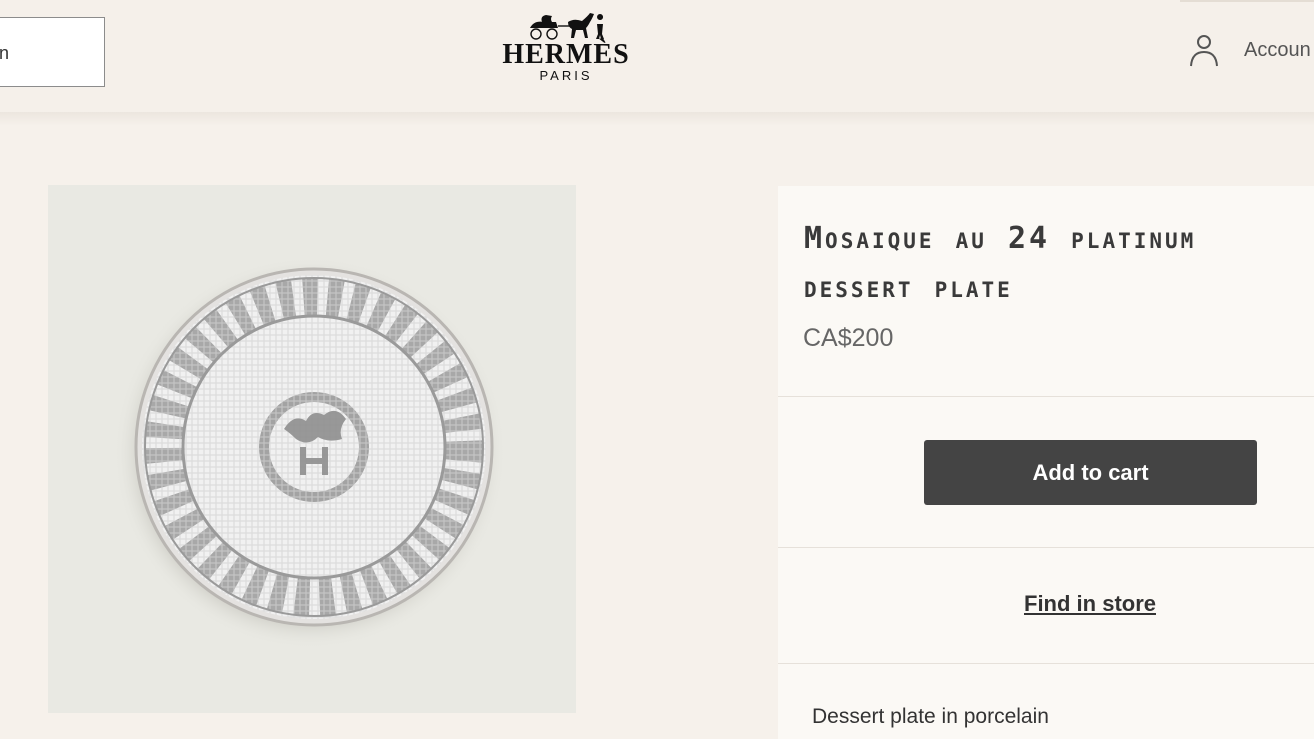  I want to click on search-input-text: n, so click(5, 53).